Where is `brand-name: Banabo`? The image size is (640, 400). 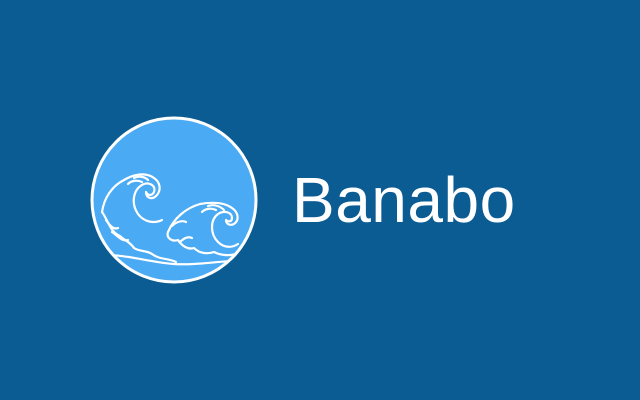 brand-name: Banabo is located at coordinates (404, 200).